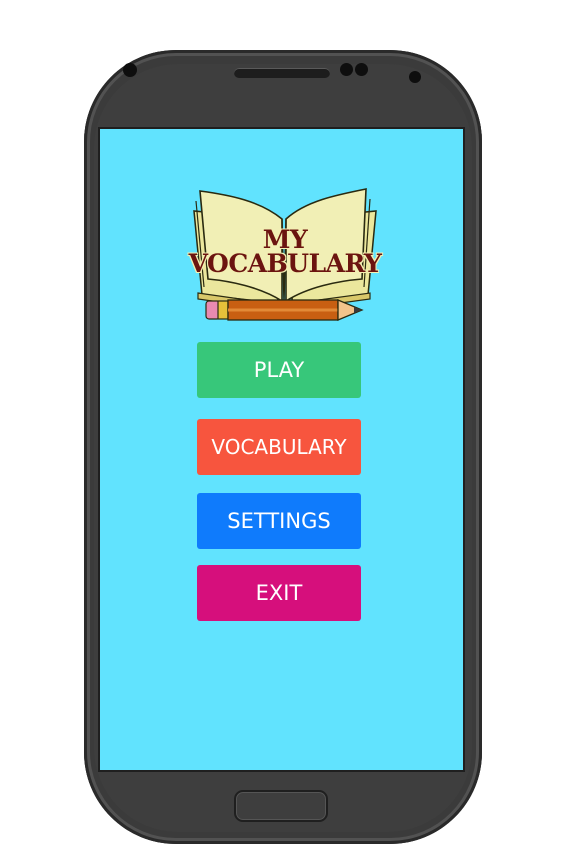  What do you see at coordinates (279, 447) in the screenshot?
I see `vocabulary-button: VOCABULARY` at bounding box center [279, 447].